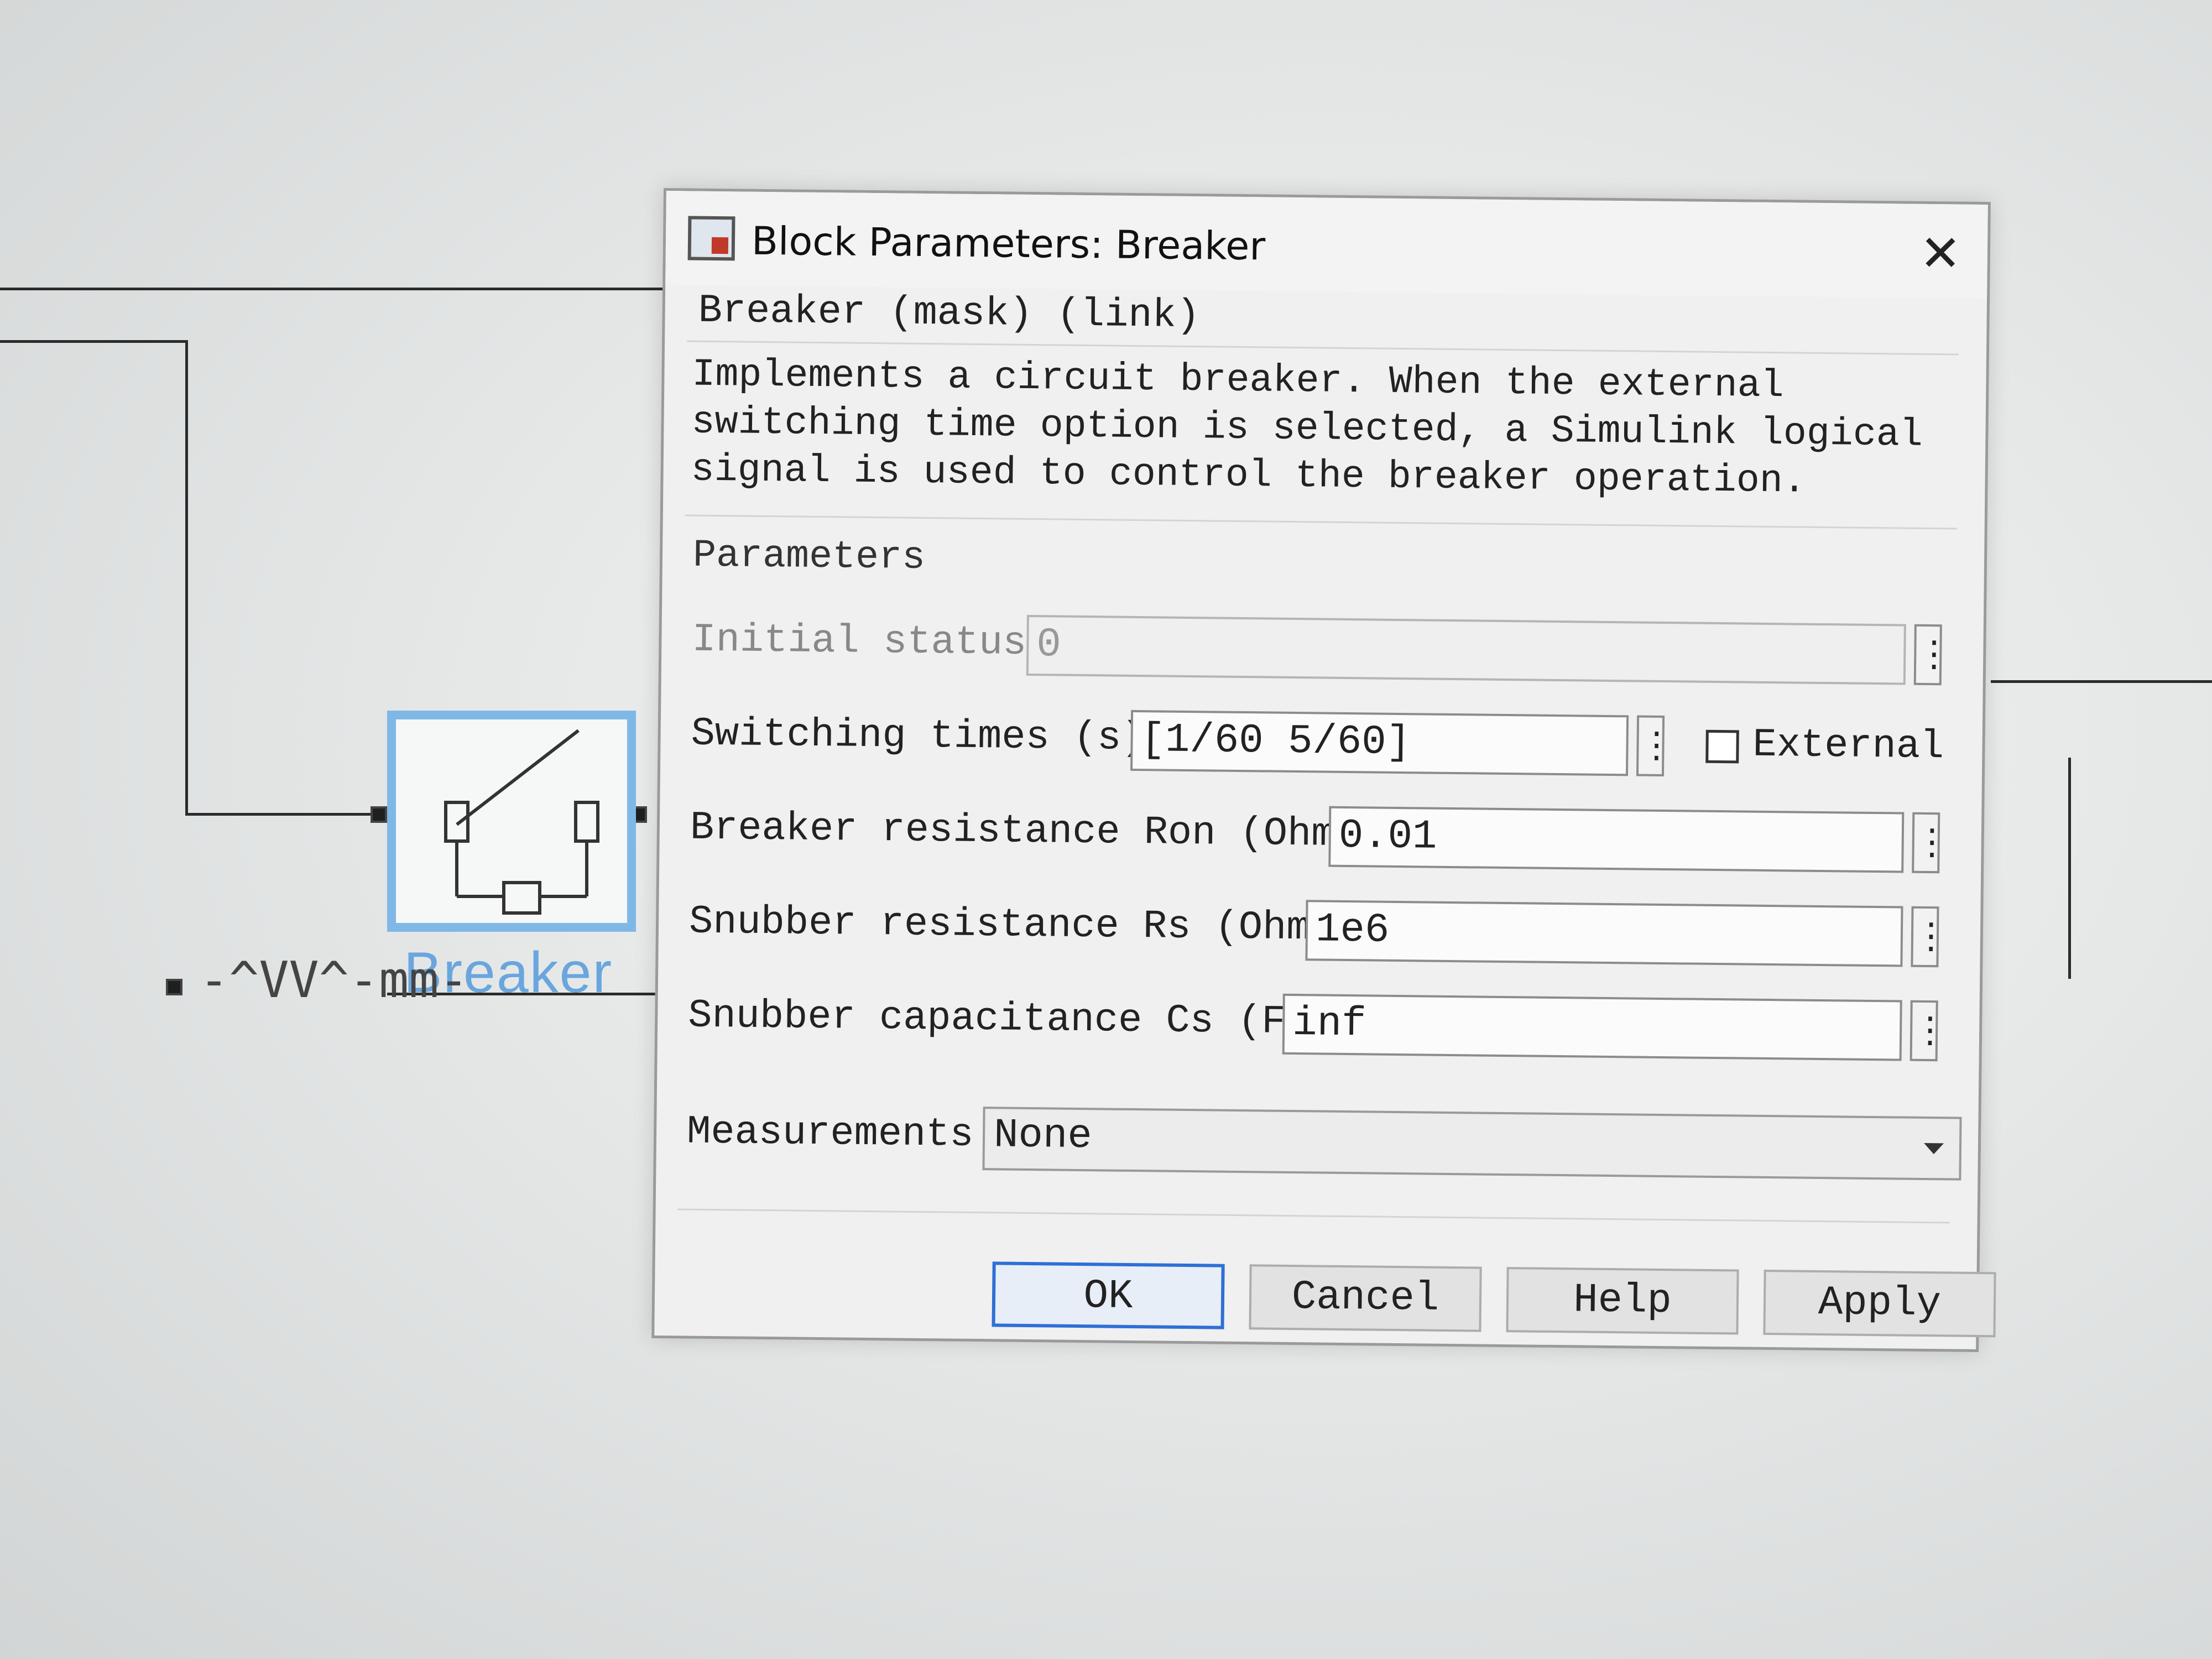  Describe the element at coordinates (1880, 1304) in the screenshot. I see `apply-button: Apply` at that location.